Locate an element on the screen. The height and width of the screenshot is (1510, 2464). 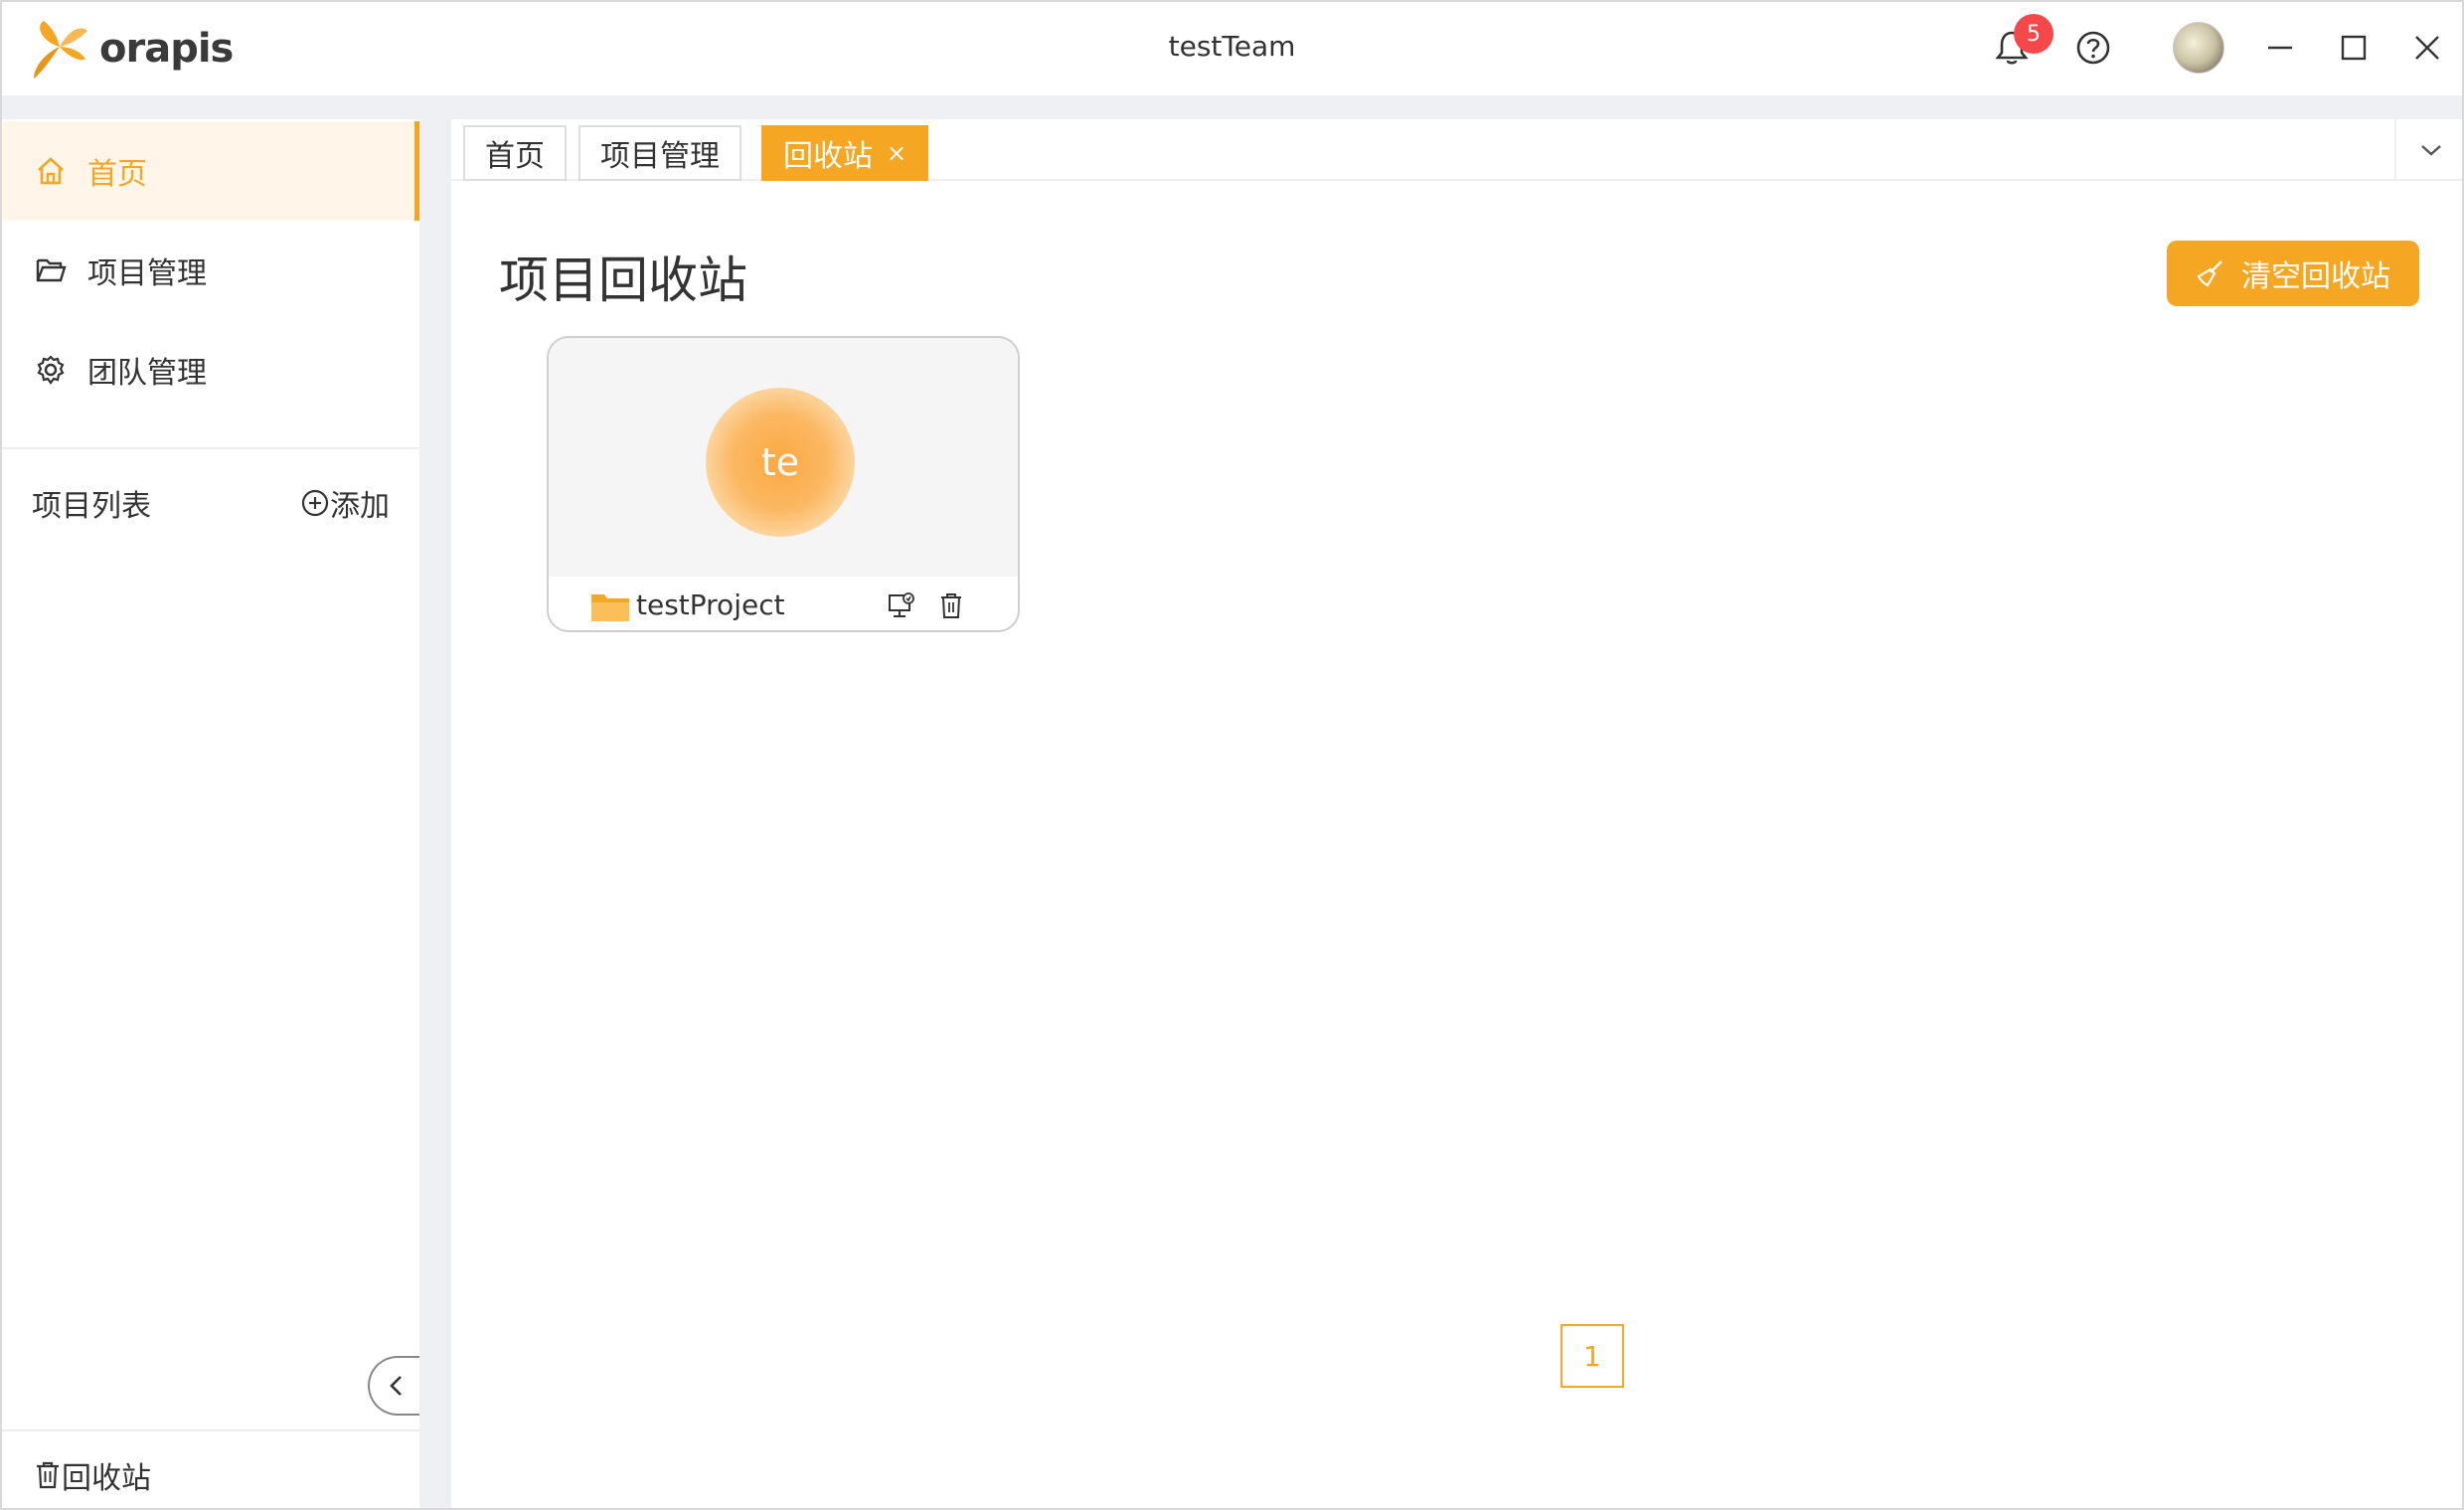
tabs-dropdown-button is located at coordinates (2428, 150).